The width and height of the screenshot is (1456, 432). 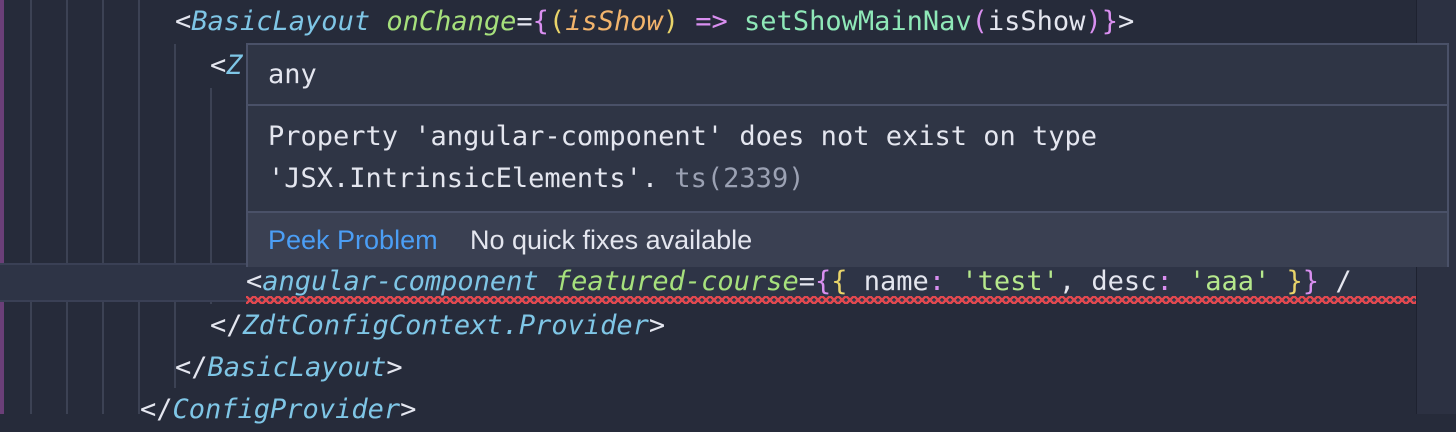 What do you see at coordinates (292, 74) in the screenshot?
I see `hover-type-text: any` at bounding box center [292, 74].